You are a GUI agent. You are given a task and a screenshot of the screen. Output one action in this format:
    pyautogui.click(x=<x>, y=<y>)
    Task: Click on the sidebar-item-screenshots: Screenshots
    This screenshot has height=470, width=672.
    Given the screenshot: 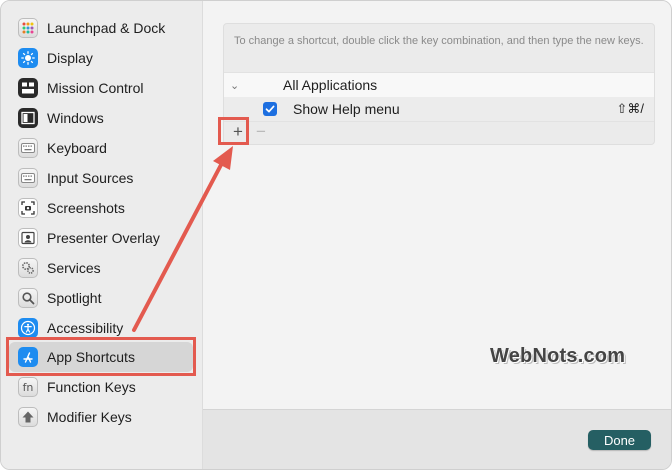 What is the action you would take?
    pyautogui.click(x=101, y=208)
    